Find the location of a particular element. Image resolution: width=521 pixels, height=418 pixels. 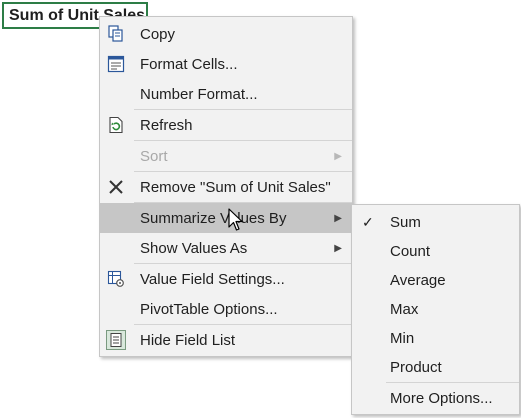

menu-item-refresh: Refresh is located at coordinates (226, 125).